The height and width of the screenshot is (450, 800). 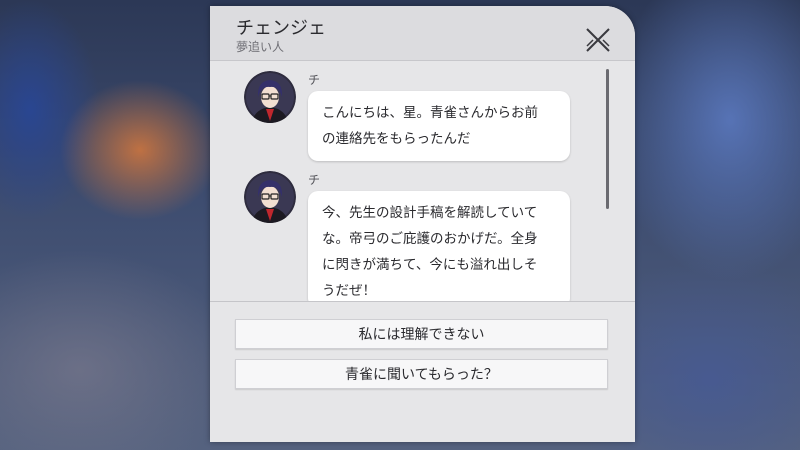 What do you see at coordinates (430, 113) in the screenshot?
I see `message-line: こんにちは、星。青雀さんからお前` at bounding box center [430, 113].